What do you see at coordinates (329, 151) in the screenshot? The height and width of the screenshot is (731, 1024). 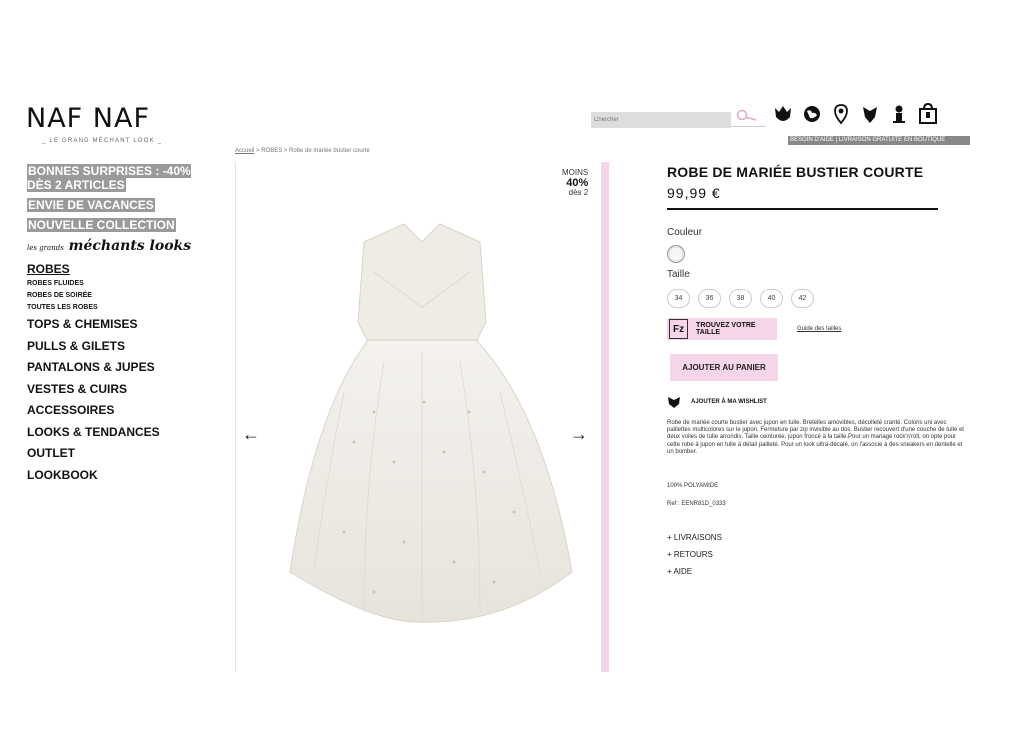 I see `breadcrumb-current: Robe de mariée bustier courte` at bounding box center [329, 151].